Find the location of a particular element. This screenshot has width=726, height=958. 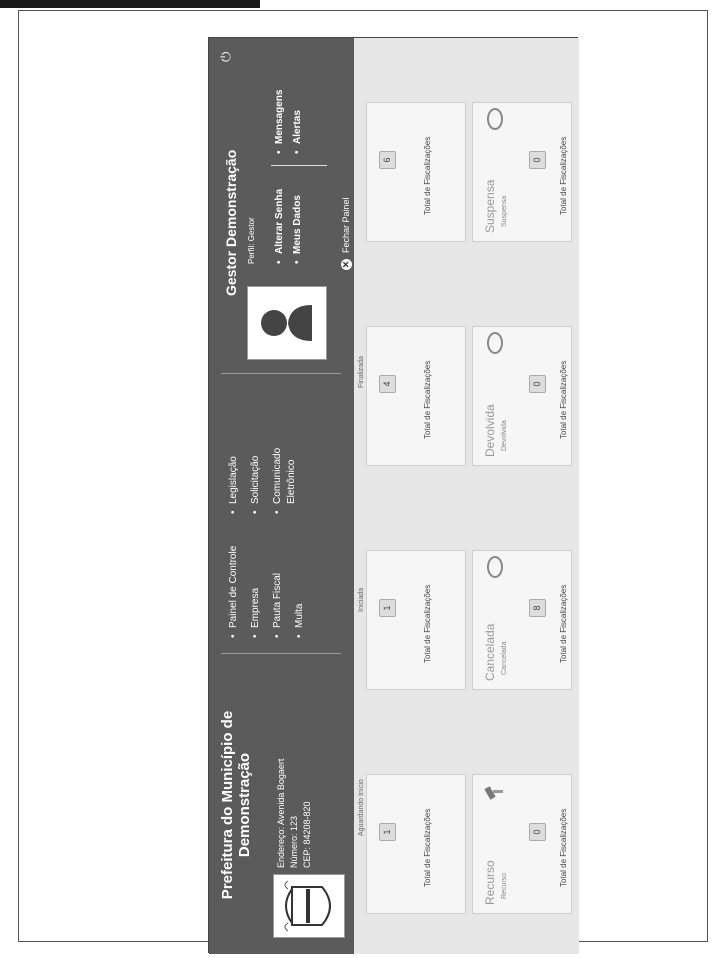

count-badge: 4 is located at coordinates (387, 384).